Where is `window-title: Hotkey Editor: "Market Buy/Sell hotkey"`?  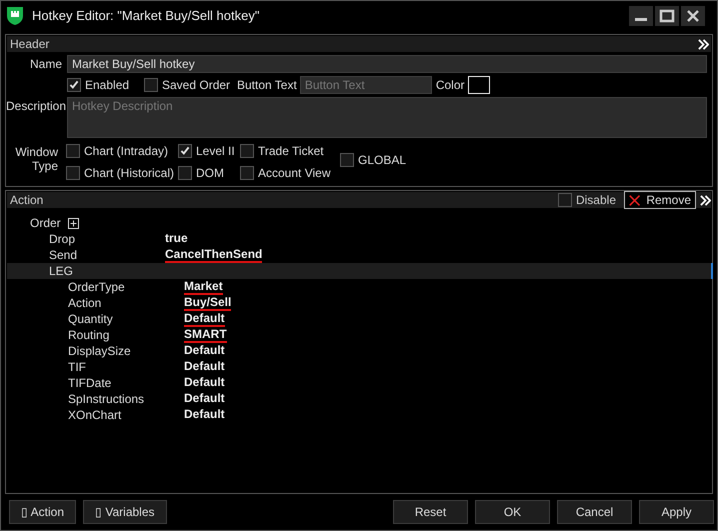
window-title: Hotkey Editor: "Market Buy/Sell hotkey" is located at coordinates (146, 15).